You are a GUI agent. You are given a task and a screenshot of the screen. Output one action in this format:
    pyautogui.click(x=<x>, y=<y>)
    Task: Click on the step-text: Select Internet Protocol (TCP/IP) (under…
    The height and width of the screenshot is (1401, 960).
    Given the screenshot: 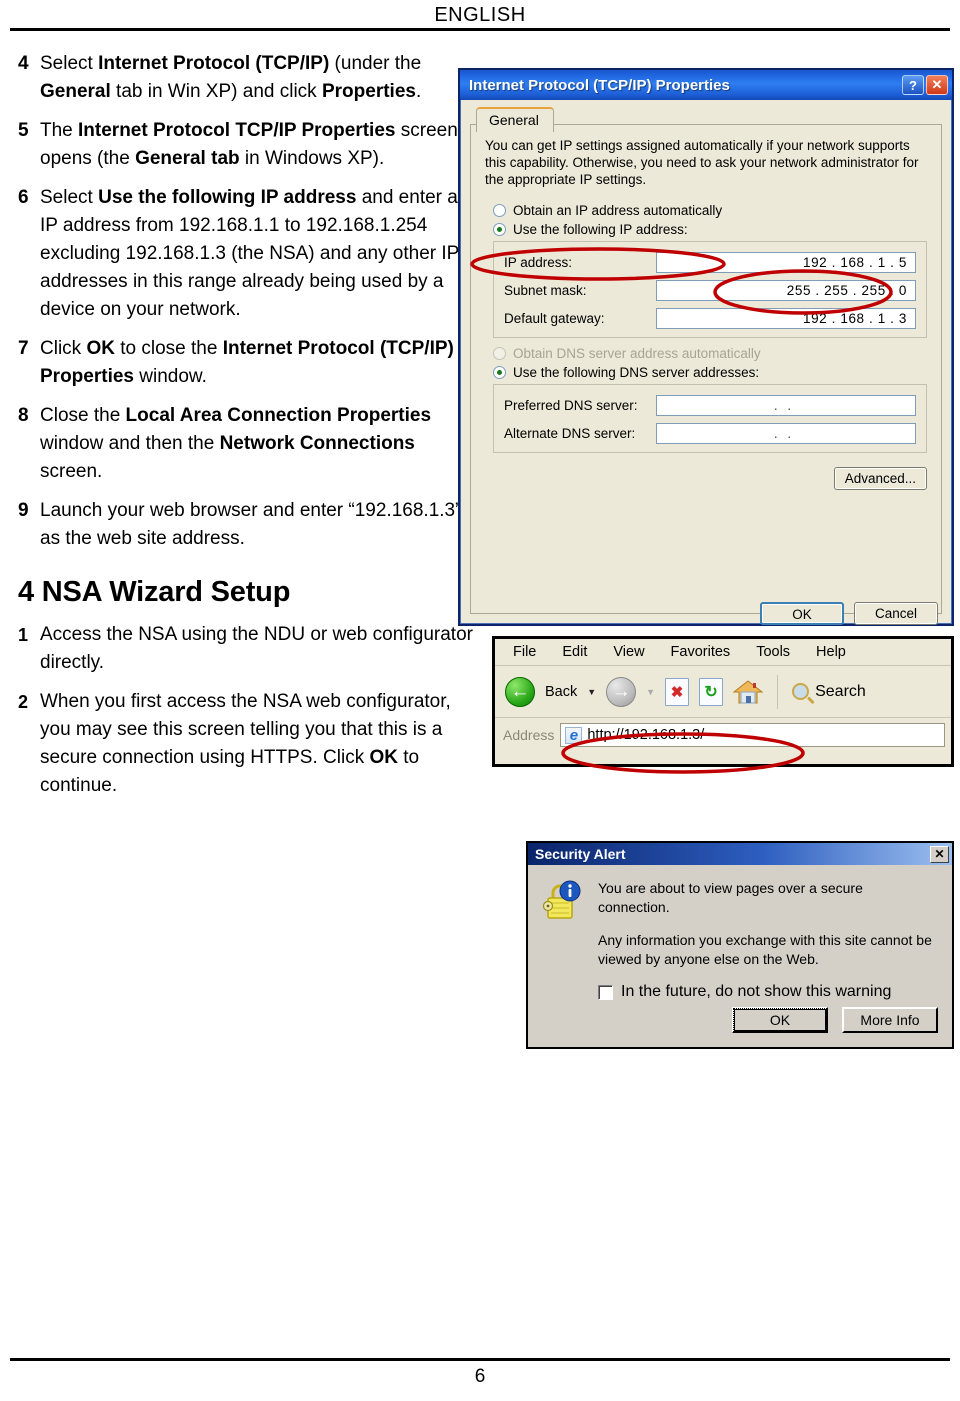 What is the action you would take?
    pyautogui.click(x=231, y=77)
    